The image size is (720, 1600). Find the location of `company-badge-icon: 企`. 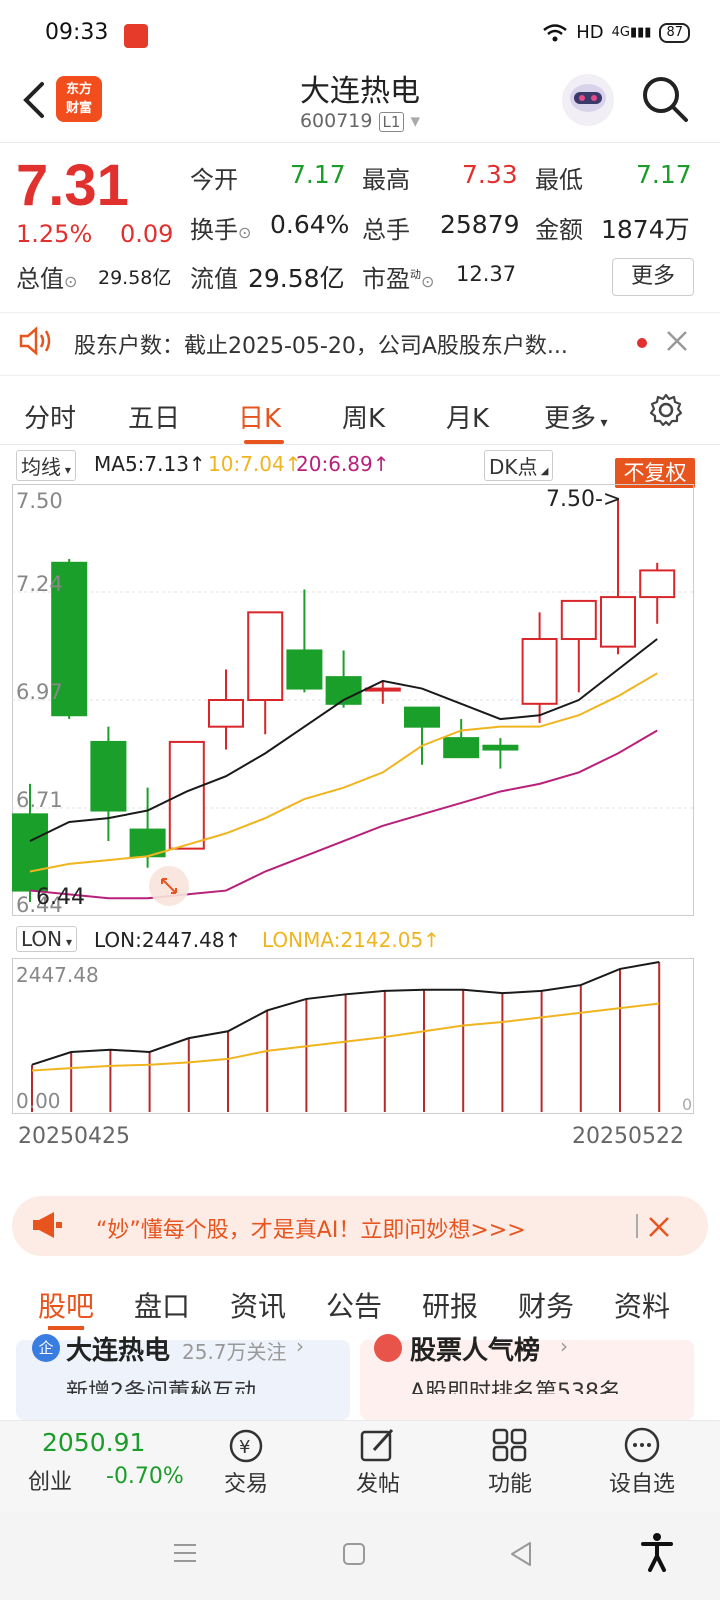

company-badge-icon: 企 is located at coordinates (46, 1348).